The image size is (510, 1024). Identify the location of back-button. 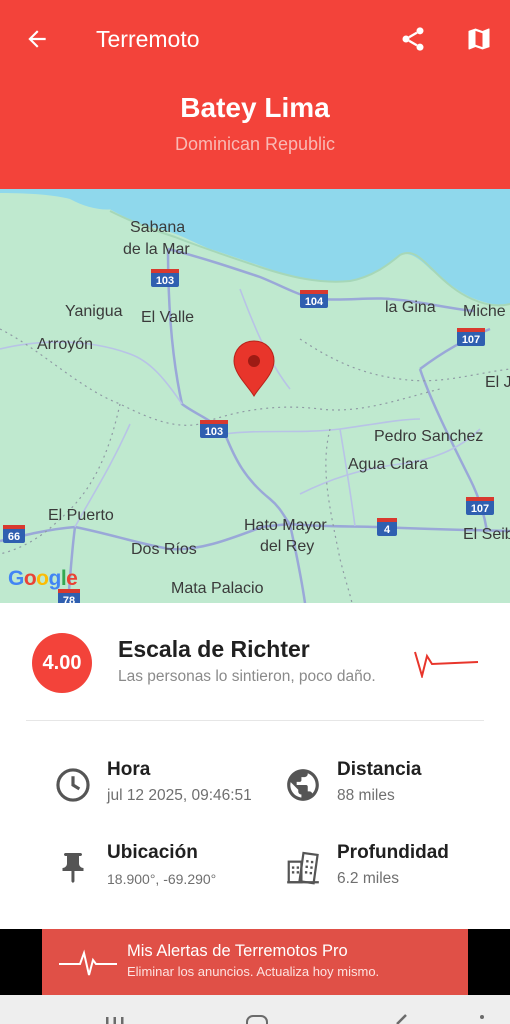
(37, 39).